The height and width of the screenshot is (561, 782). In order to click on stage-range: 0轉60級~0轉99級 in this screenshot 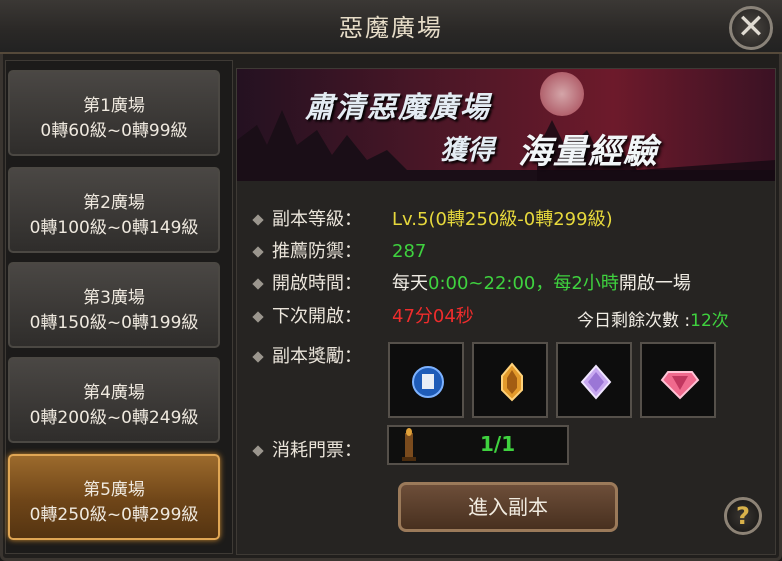, I will do `click(114, 131)`.